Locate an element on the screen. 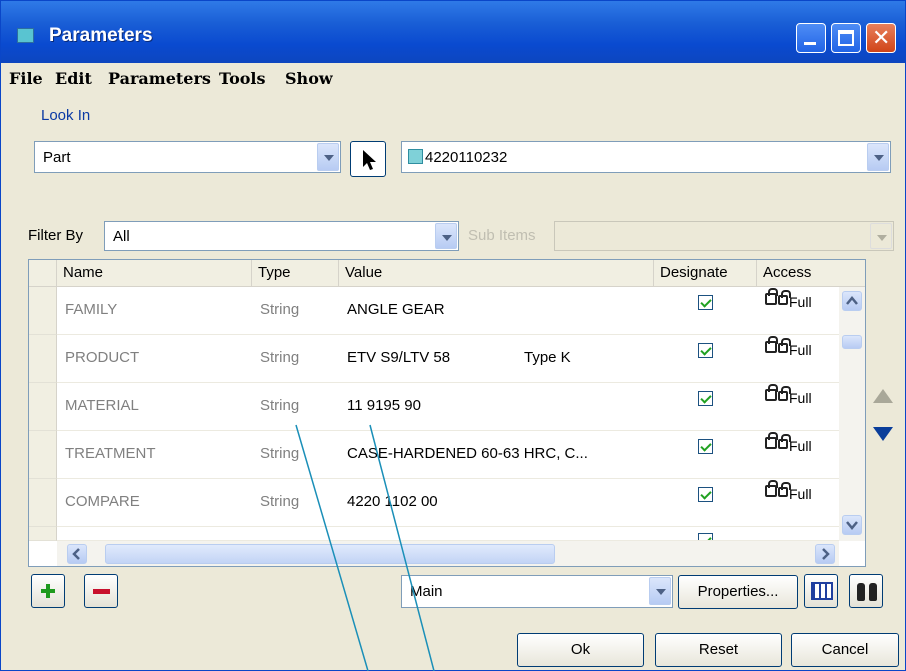 The height and width of the screenshot is (671, 906). close-button: ✕ is located at coordinates (881, 38).